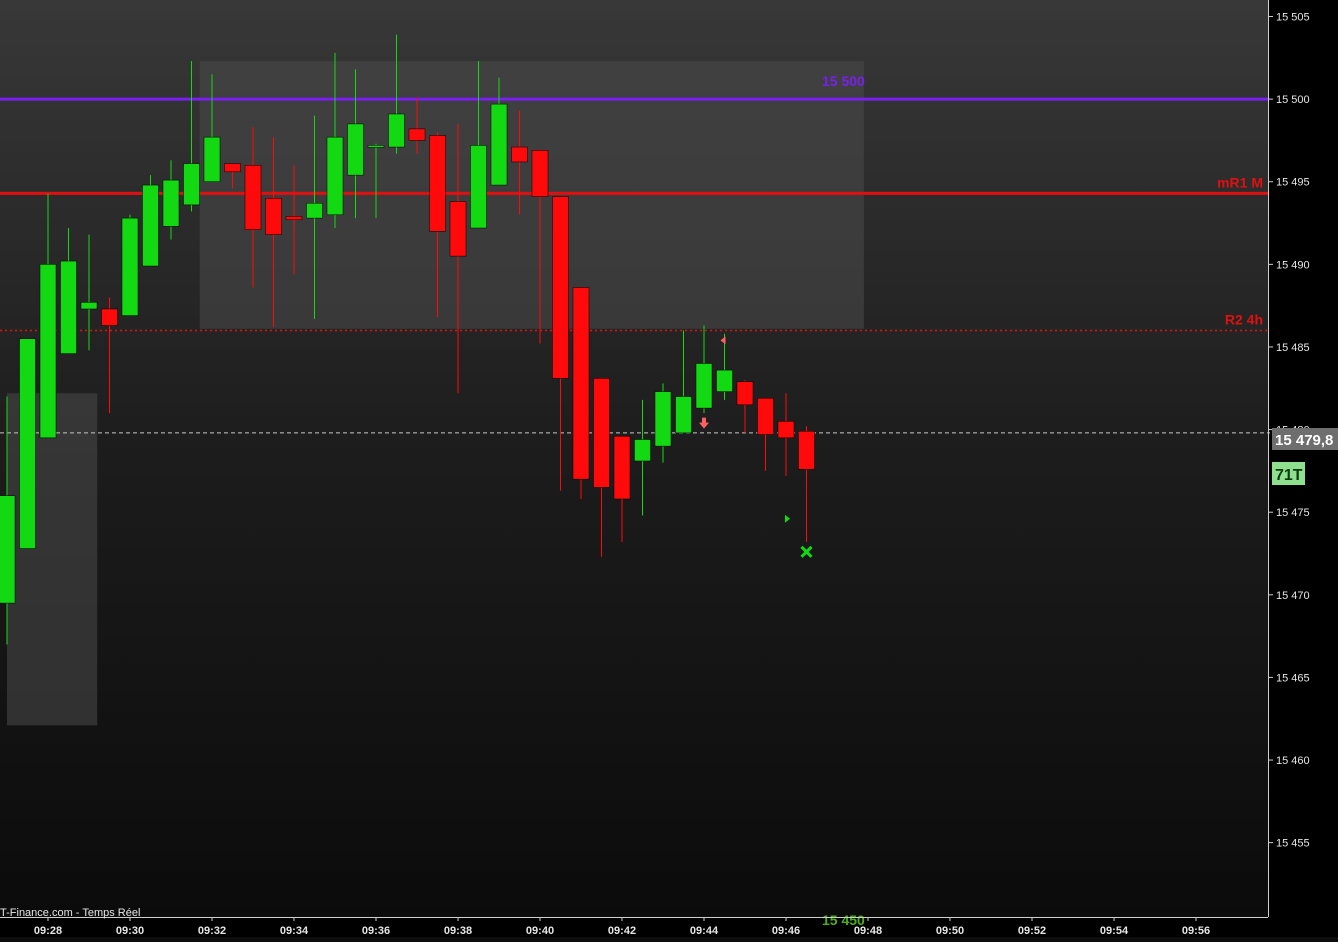 The height and width of the screenshot is (942, 1338). What do you see at coordinates (70, 913) in the screenshot?
I see `source-label: T-Finance.com - Temps Réel` at bounding box center [70, 913].